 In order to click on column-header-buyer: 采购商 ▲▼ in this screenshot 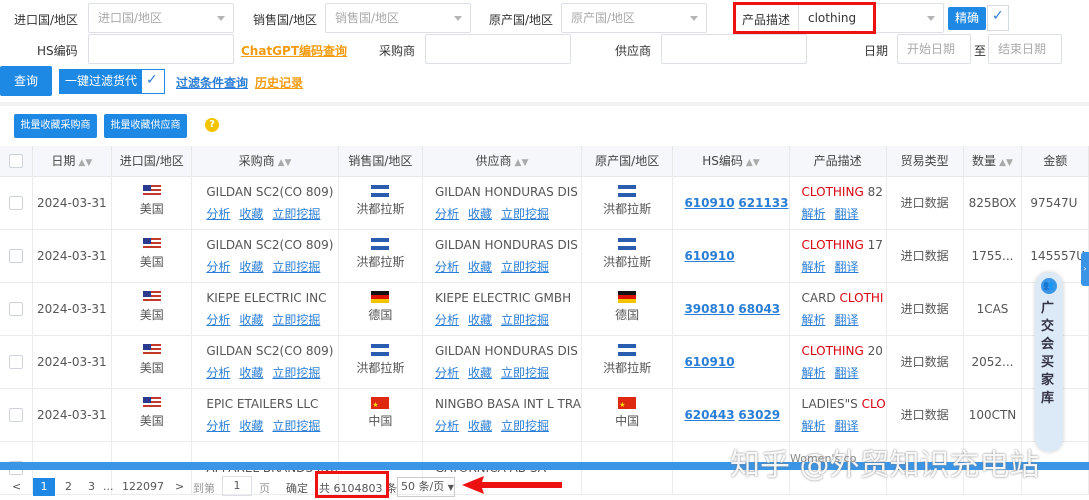, I will do `click(265, 161)`.